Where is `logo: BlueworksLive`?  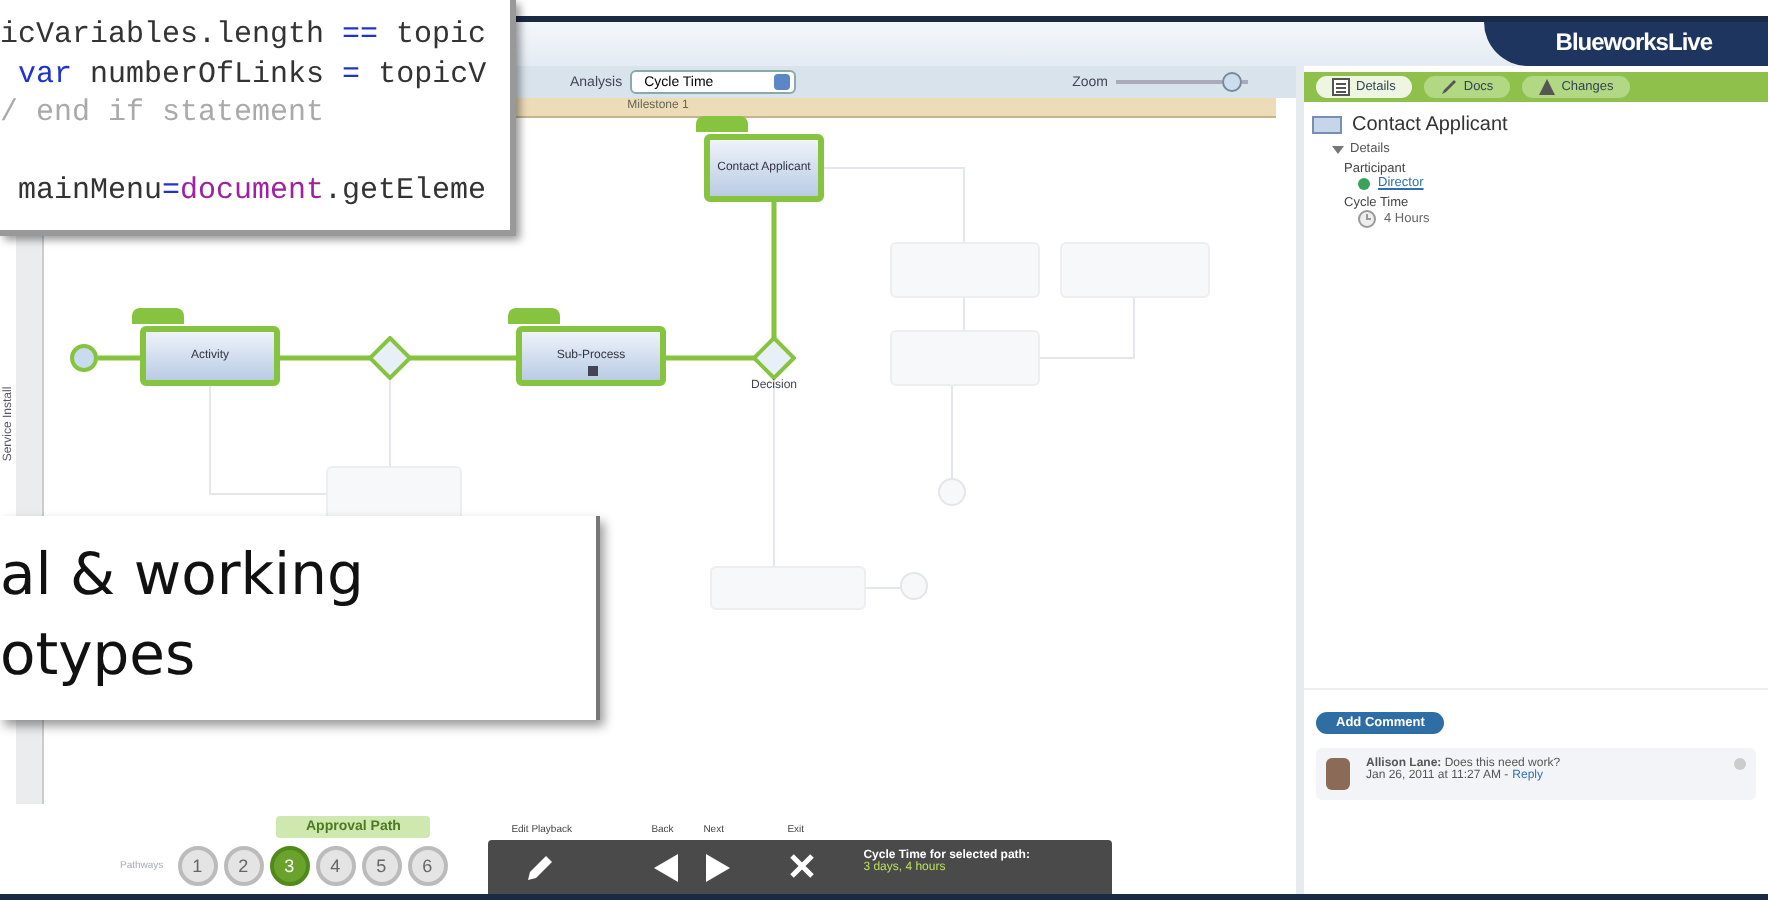
logo: BlueworksLive is located at coordinates (1625, 44).